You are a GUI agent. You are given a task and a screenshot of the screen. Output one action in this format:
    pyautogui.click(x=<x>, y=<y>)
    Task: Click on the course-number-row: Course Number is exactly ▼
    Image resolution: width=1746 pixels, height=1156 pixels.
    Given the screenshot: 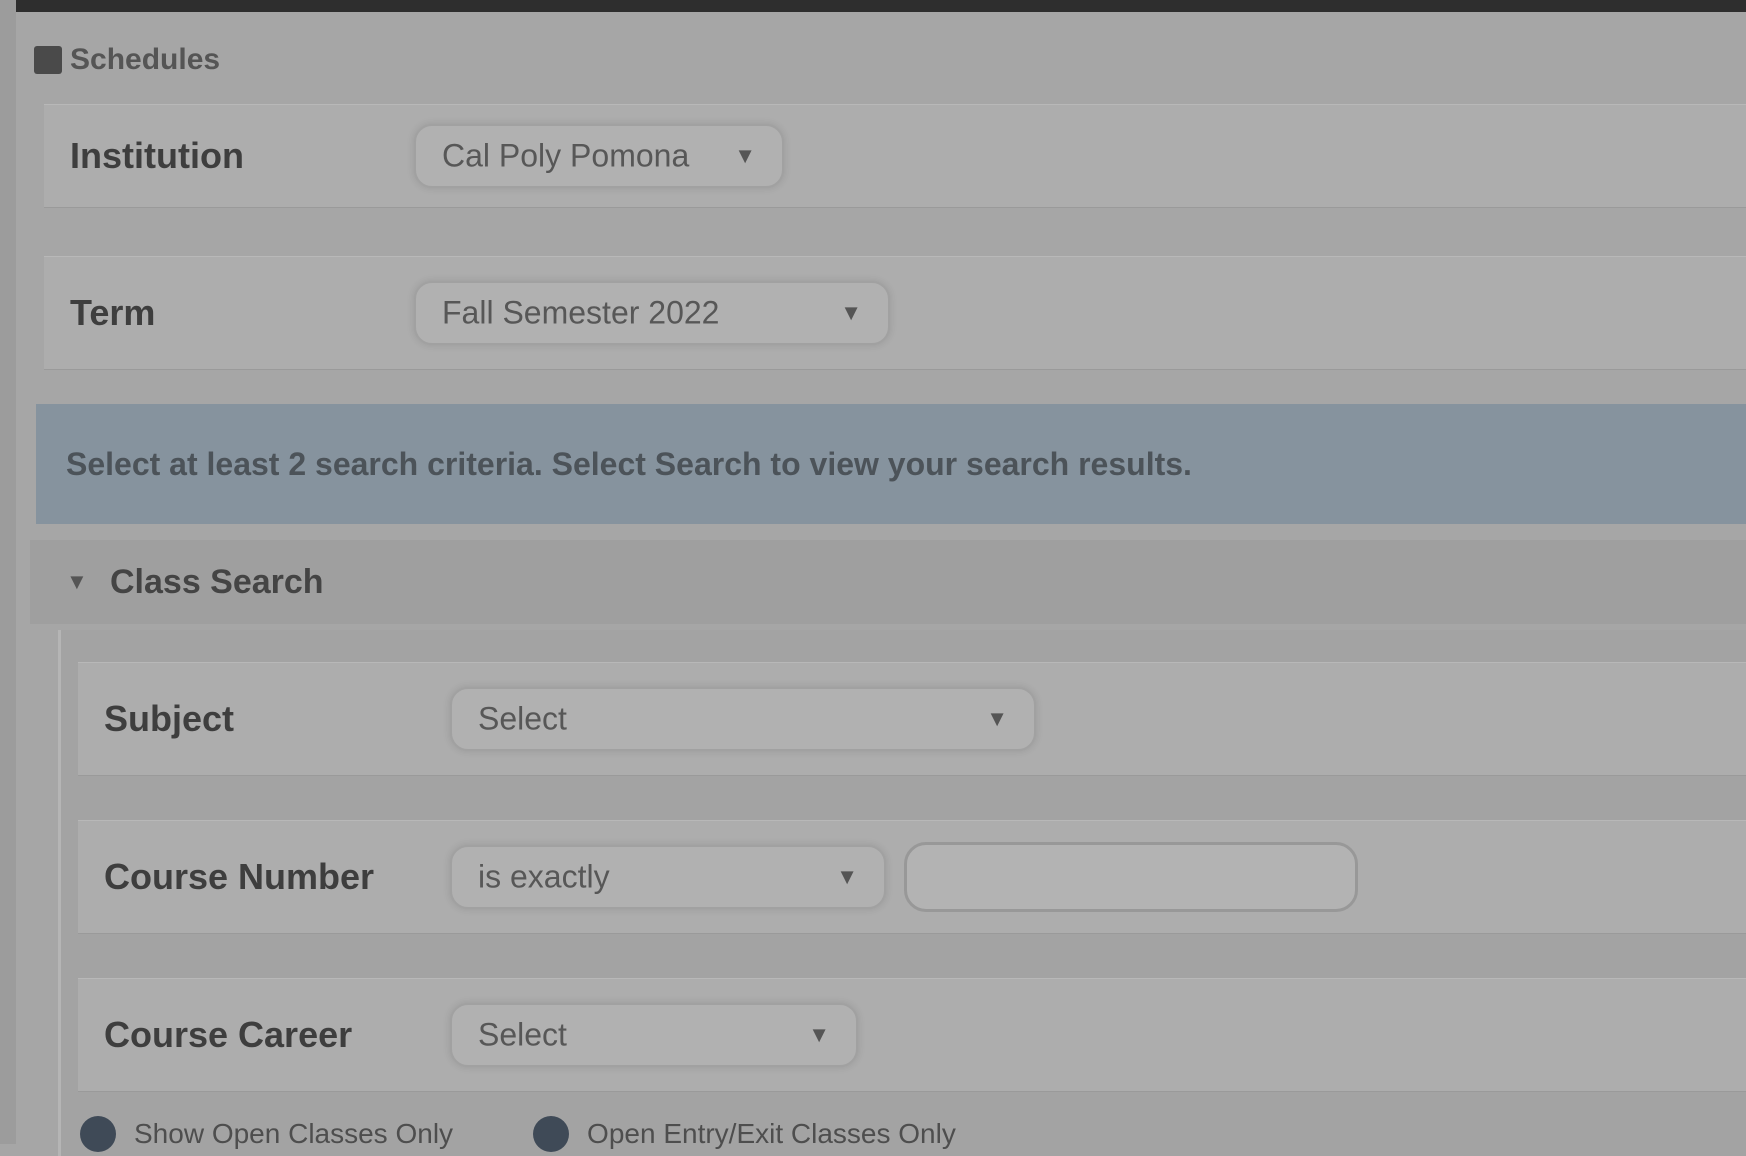 What is the action you would take?
    pyautogui.click(x=912, y=877)
    